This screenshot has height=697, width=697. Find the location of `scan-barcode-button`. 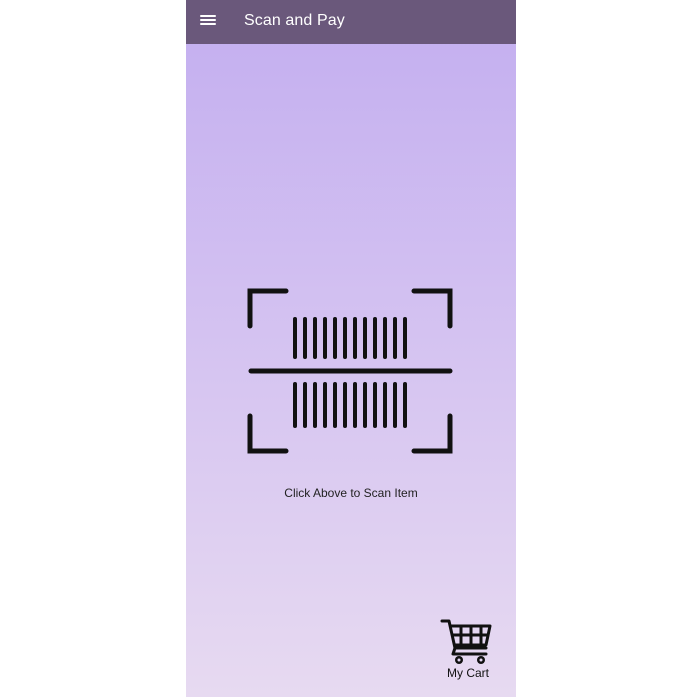

scan-barcode-button is located at coordinates (351, 372).